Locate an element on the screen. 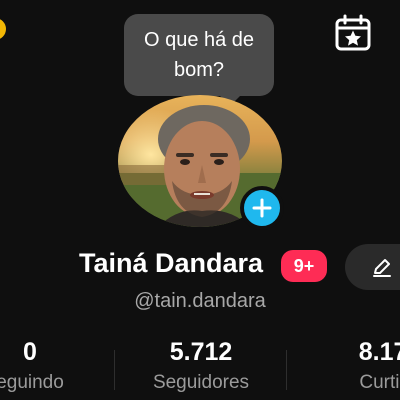 The image size is (400, 400). add-story-button is located at coordinates (262, 208).